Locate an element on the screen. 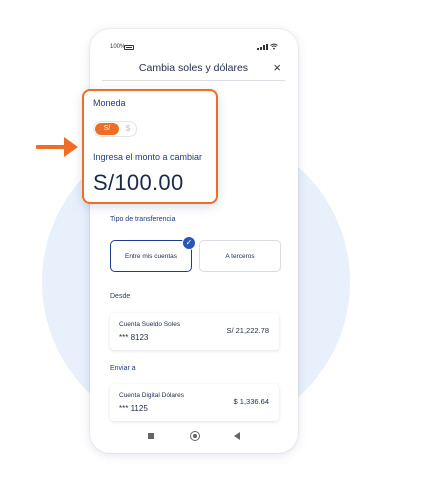 The height and width of the screenshot is (496, 441). signal-icon is located at coordinates (262, 47).